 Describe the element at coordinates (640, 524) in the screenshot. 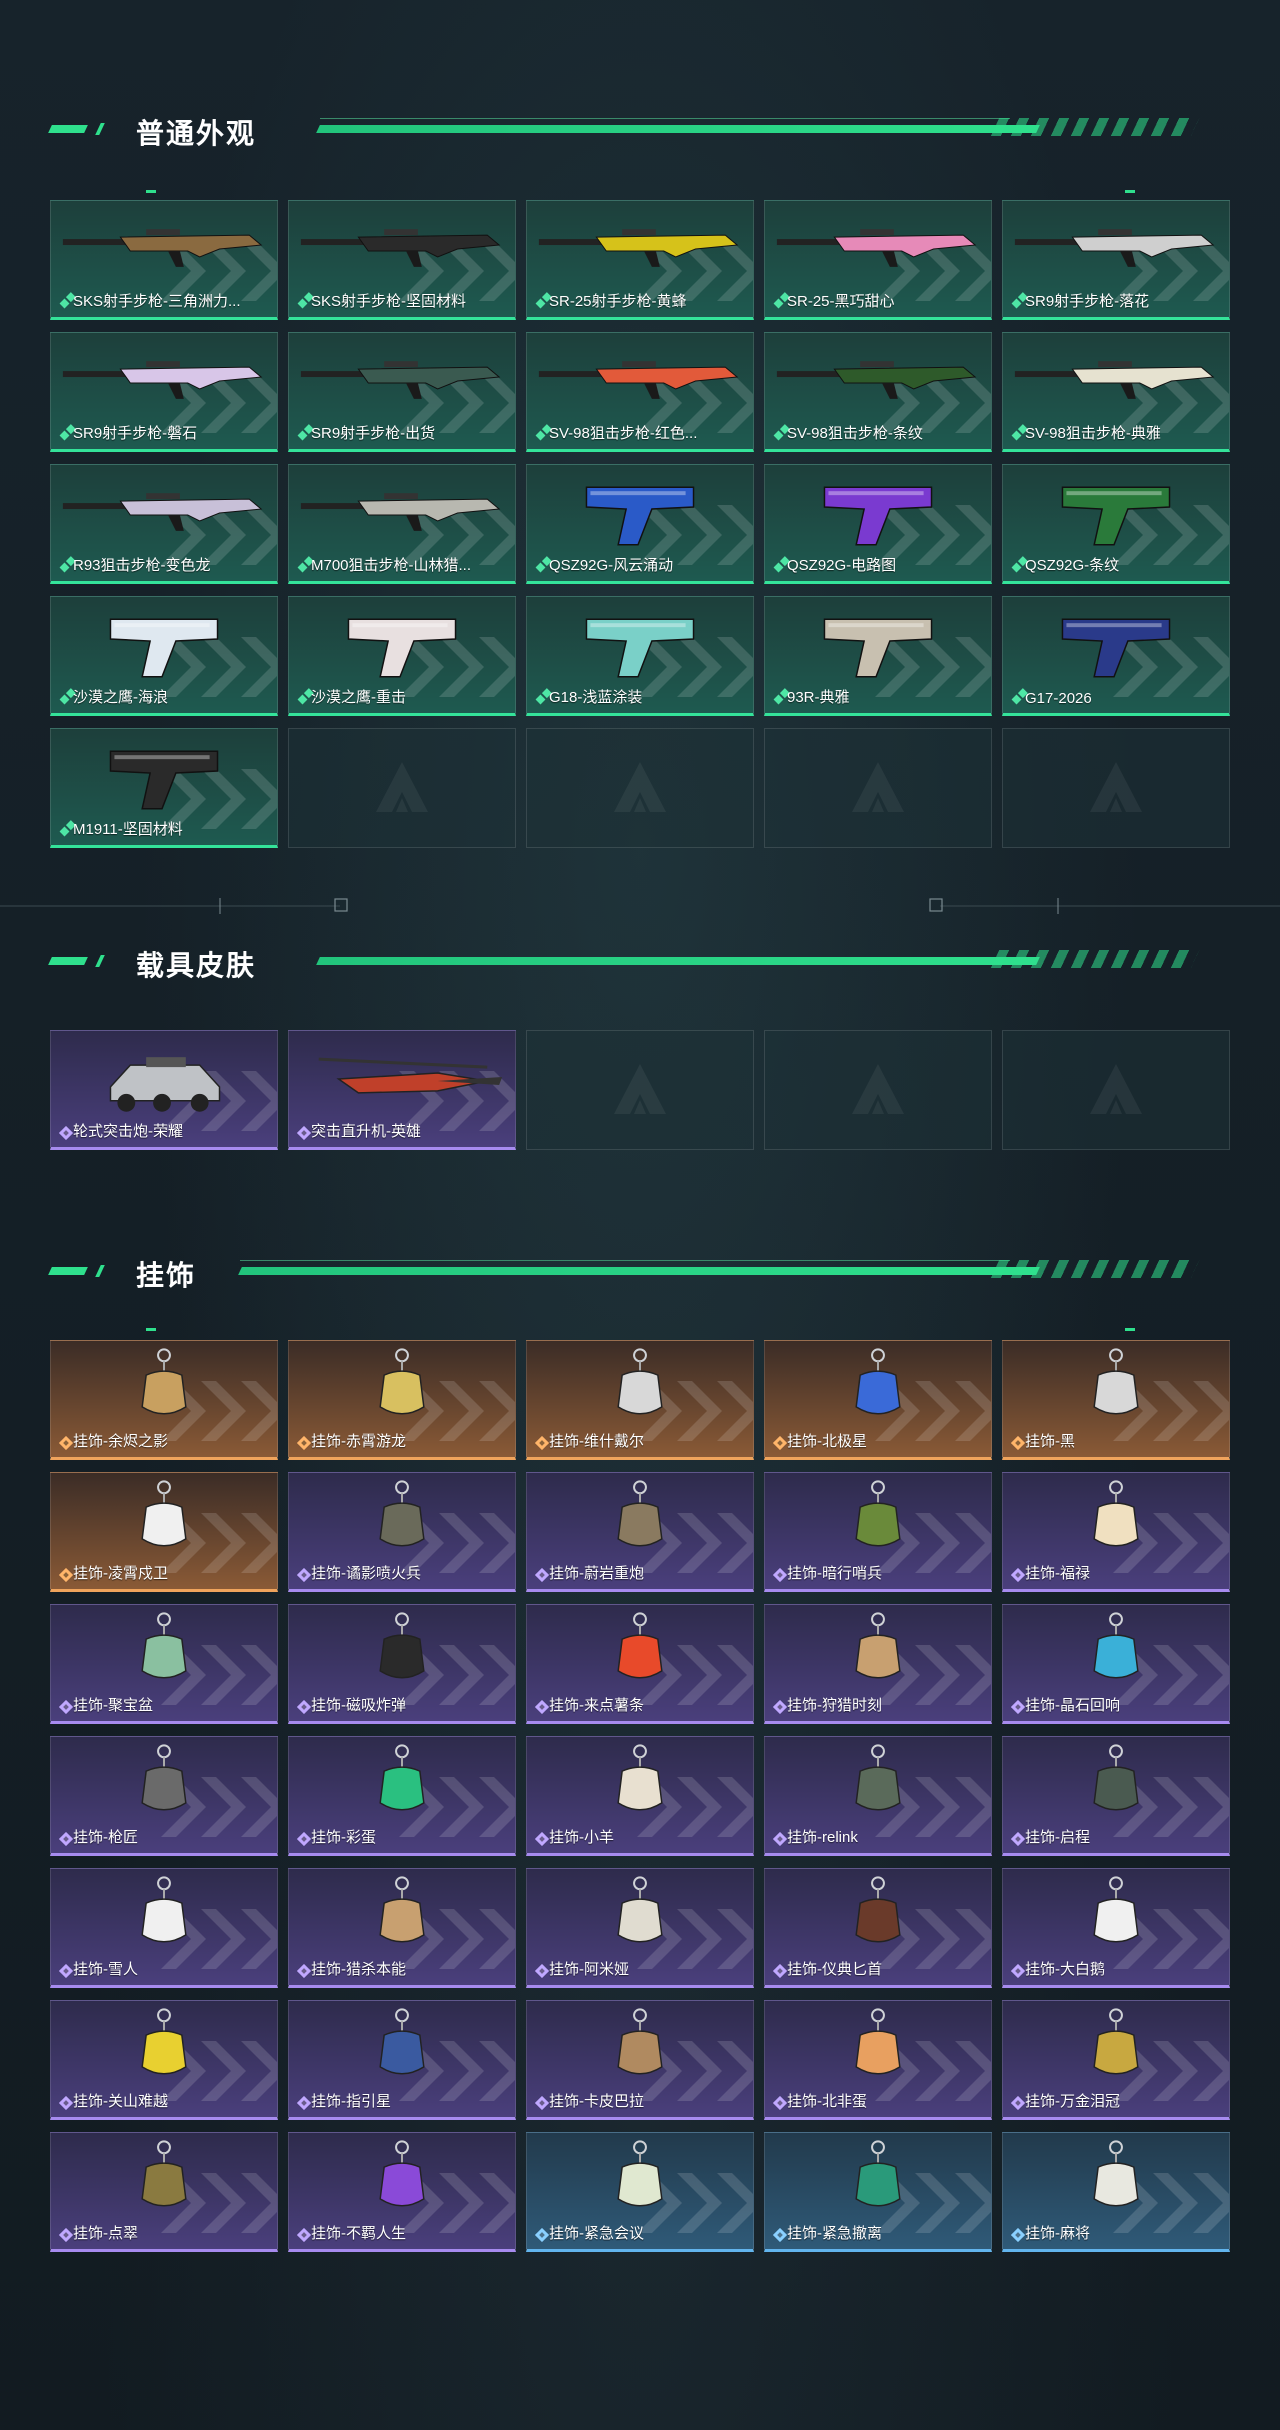

I see `weapon-skin-card: QSZ92G-风云涌动` at that location.